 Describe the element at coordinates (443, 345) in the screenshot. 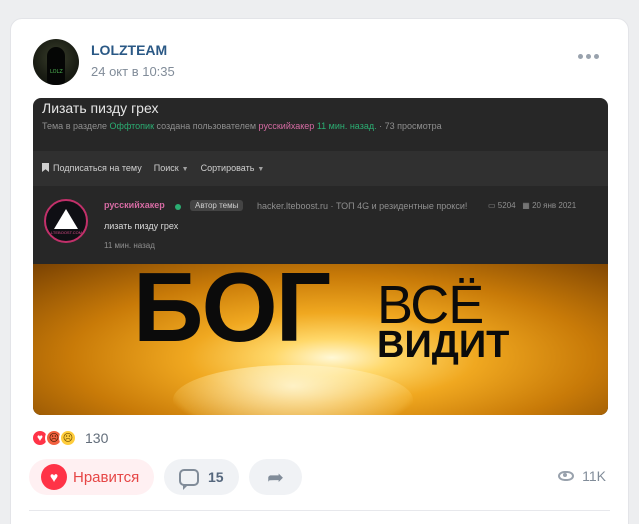

I see `banner-word-bottom: ВИДИТ` at that location.